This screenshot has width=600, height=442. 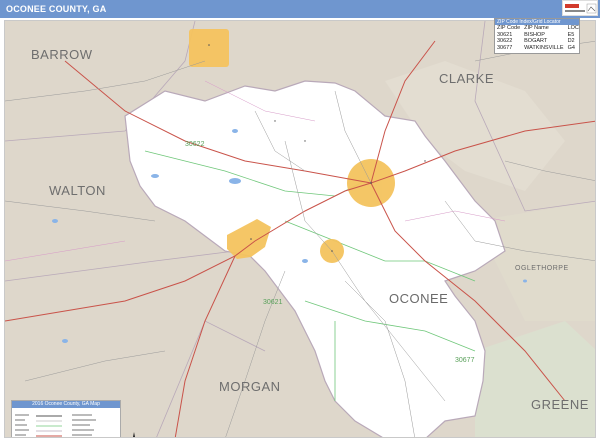 What do you see at coordinates (560, 404) in the screenshot?
I see `county-label-greene: GREENE` at bounding box center [560, 404].